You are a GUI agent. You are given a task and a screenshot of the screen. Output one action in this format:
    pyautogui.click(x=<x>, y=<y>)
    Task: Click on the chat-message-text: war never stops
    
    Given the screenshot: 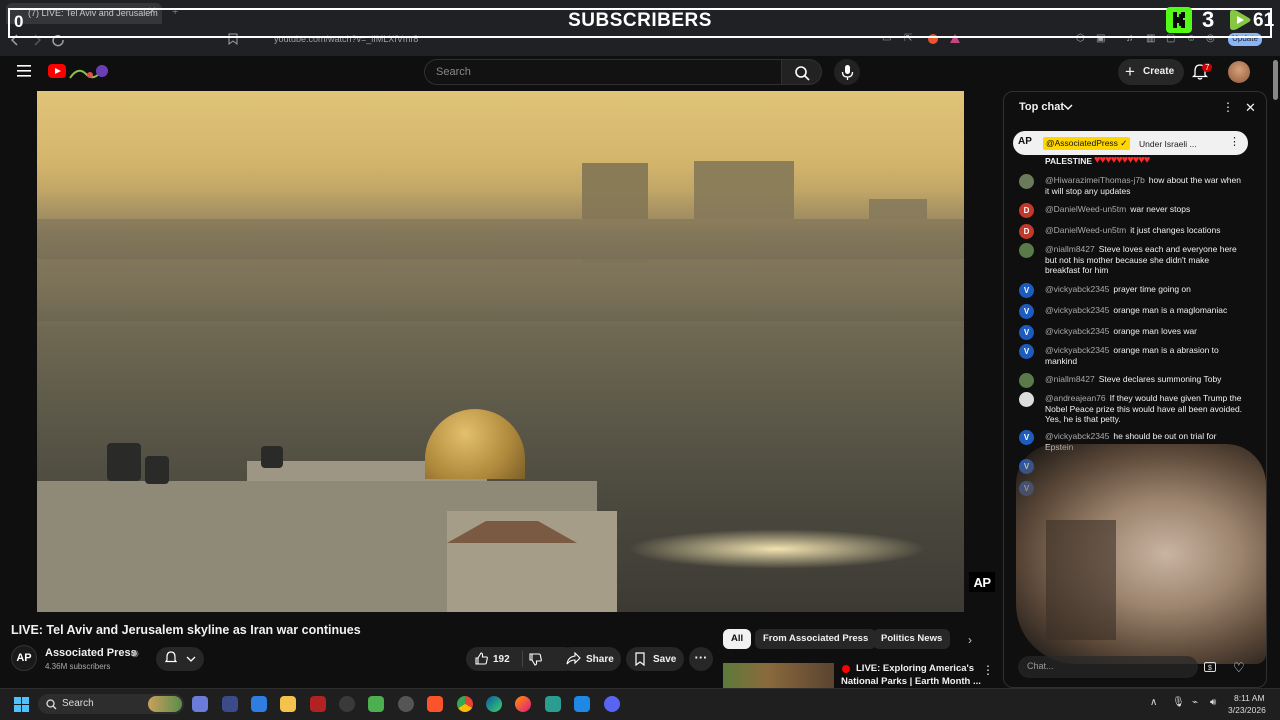 What is the action you would take?
    pyautogui.click(x=1160, y=209)
    